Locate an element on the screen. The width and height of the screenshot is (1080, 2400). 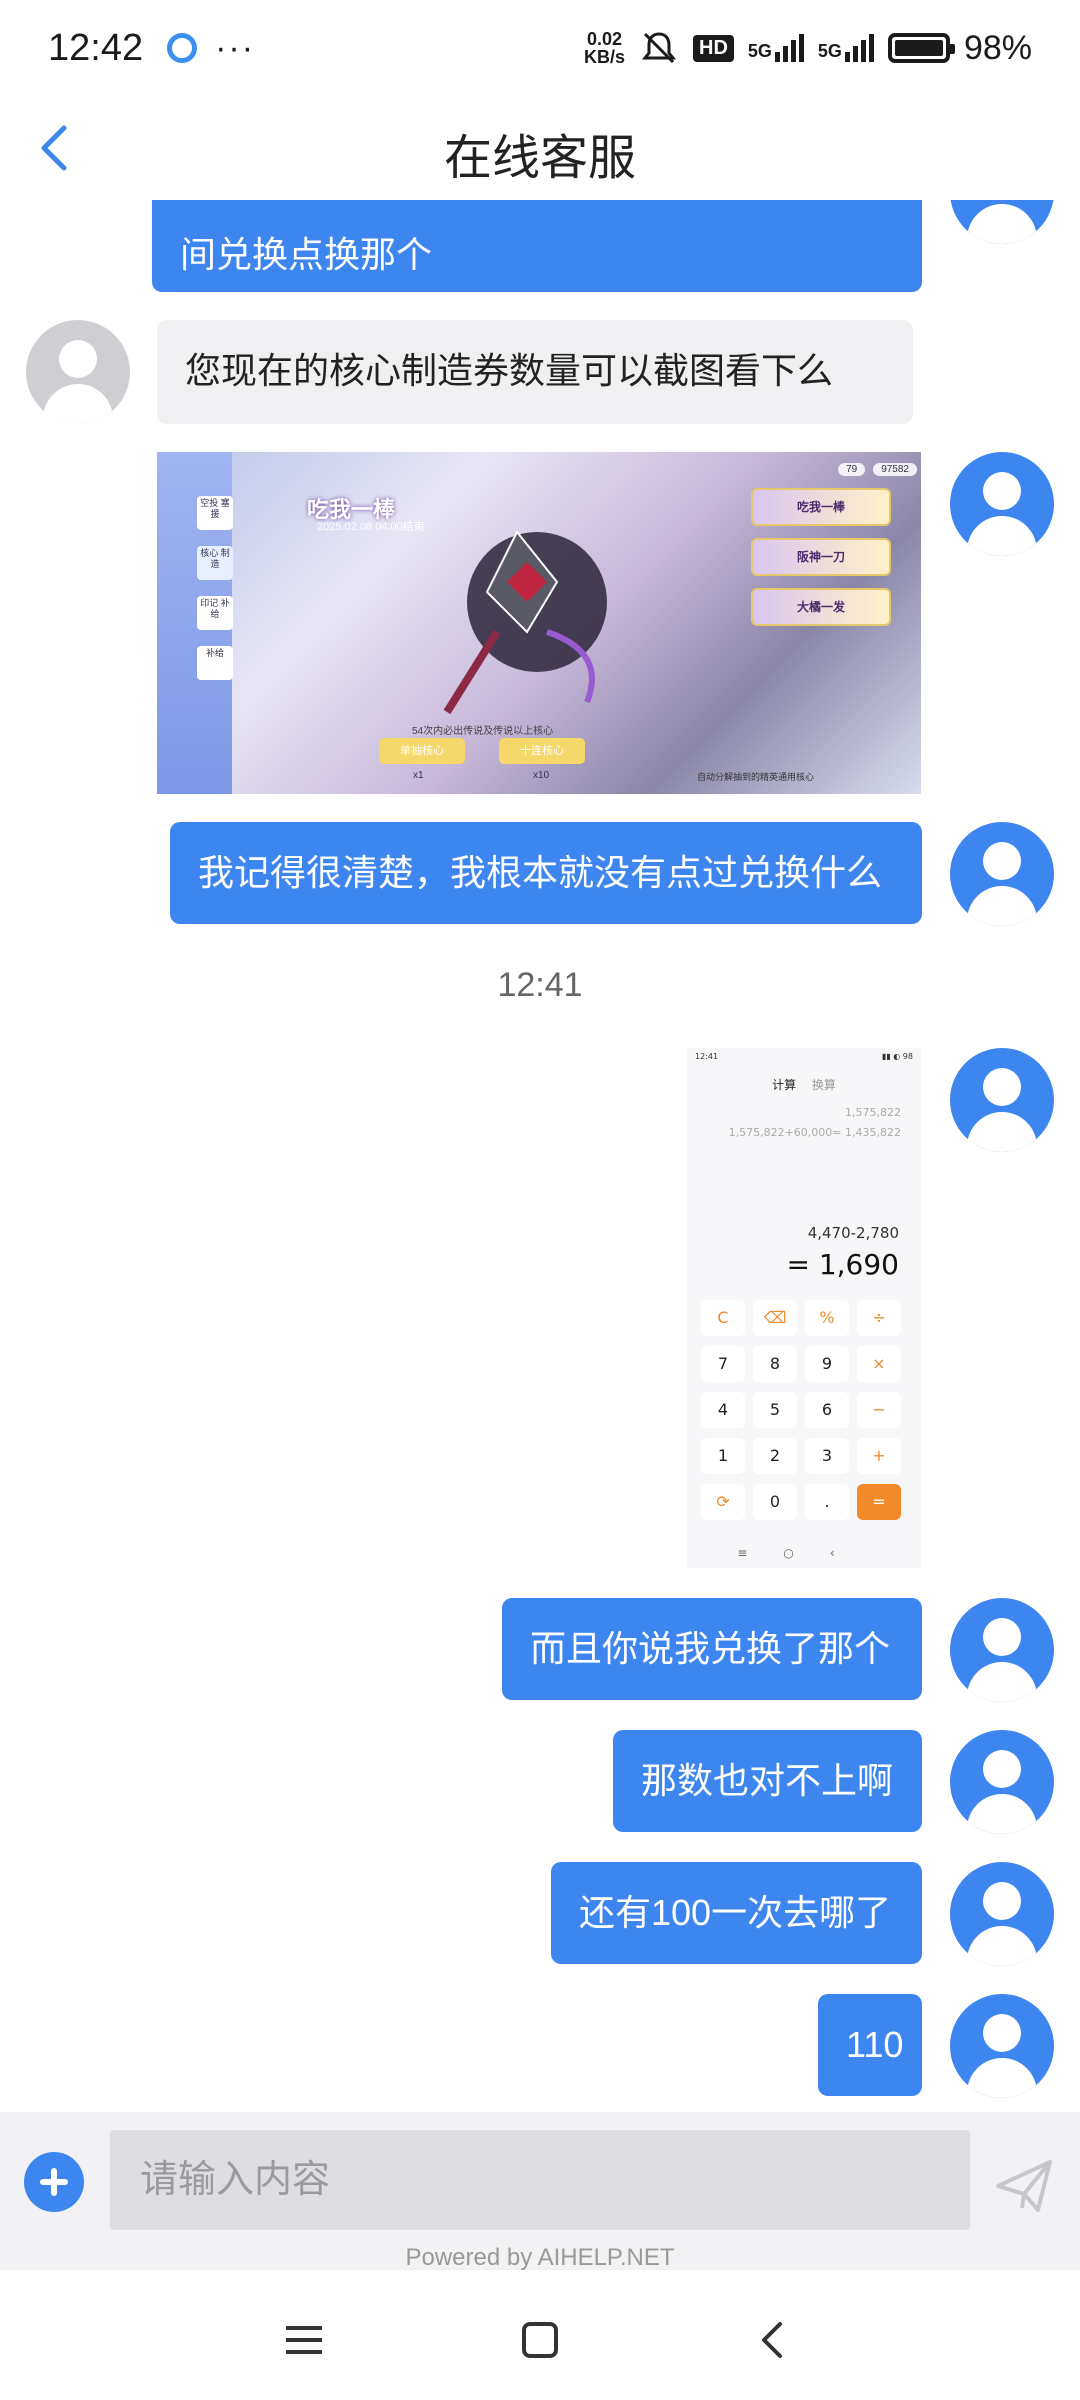
network-label-1: 5G is located at coordinates (759, 51).